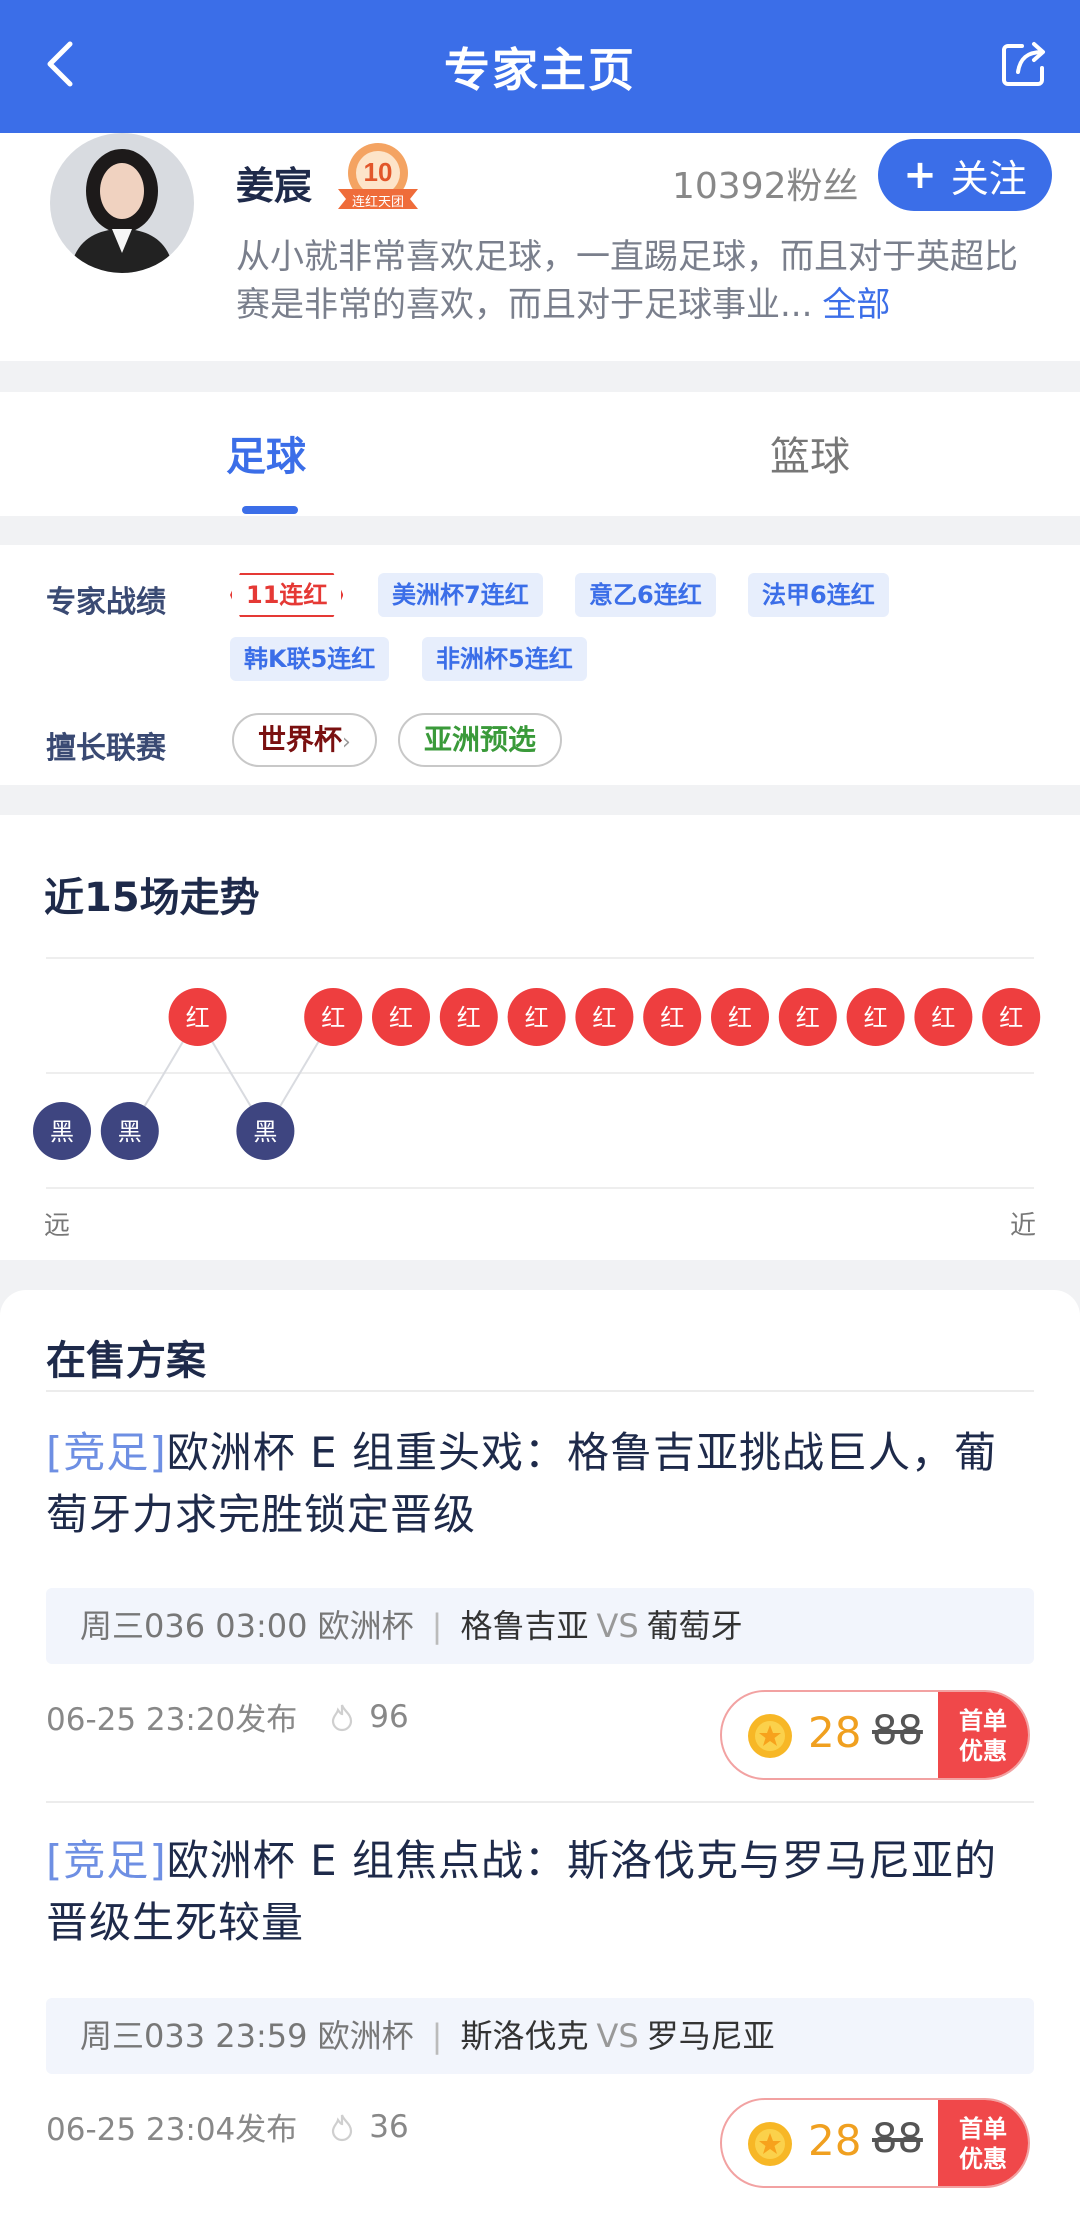 This screenshot has height=2236, width=1080. What do you see at coordinates (537, 1073) in the screenshot?
I see `trend-chart: 黑 黑 红黑 红 红 红 红 红 红 红 红 红 红 红` at bounding box center [537, 1073].